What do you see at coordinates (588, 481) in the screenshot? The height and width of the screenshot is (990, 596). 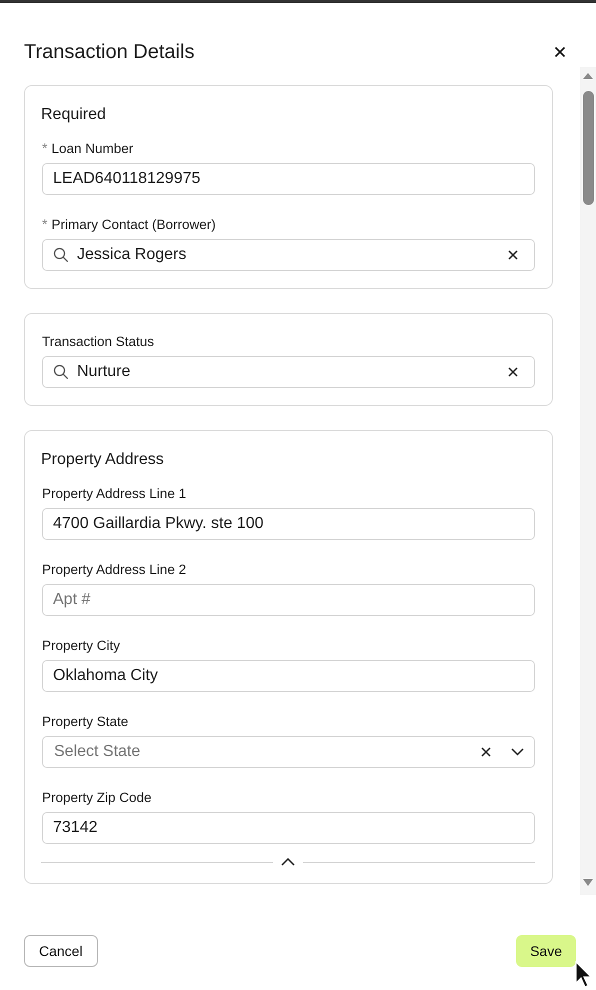 I see `scrollbar` at bounding box center [588, 481].